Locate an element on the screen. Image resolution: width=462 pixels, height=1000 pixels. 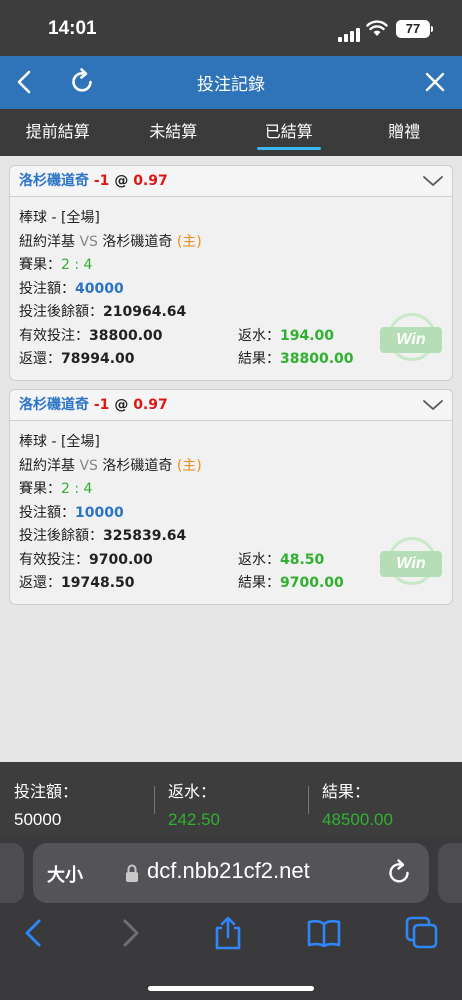
tab-bar: 提前結算 未結算 已結算 贈禮 is located at coordinates (231, 132).